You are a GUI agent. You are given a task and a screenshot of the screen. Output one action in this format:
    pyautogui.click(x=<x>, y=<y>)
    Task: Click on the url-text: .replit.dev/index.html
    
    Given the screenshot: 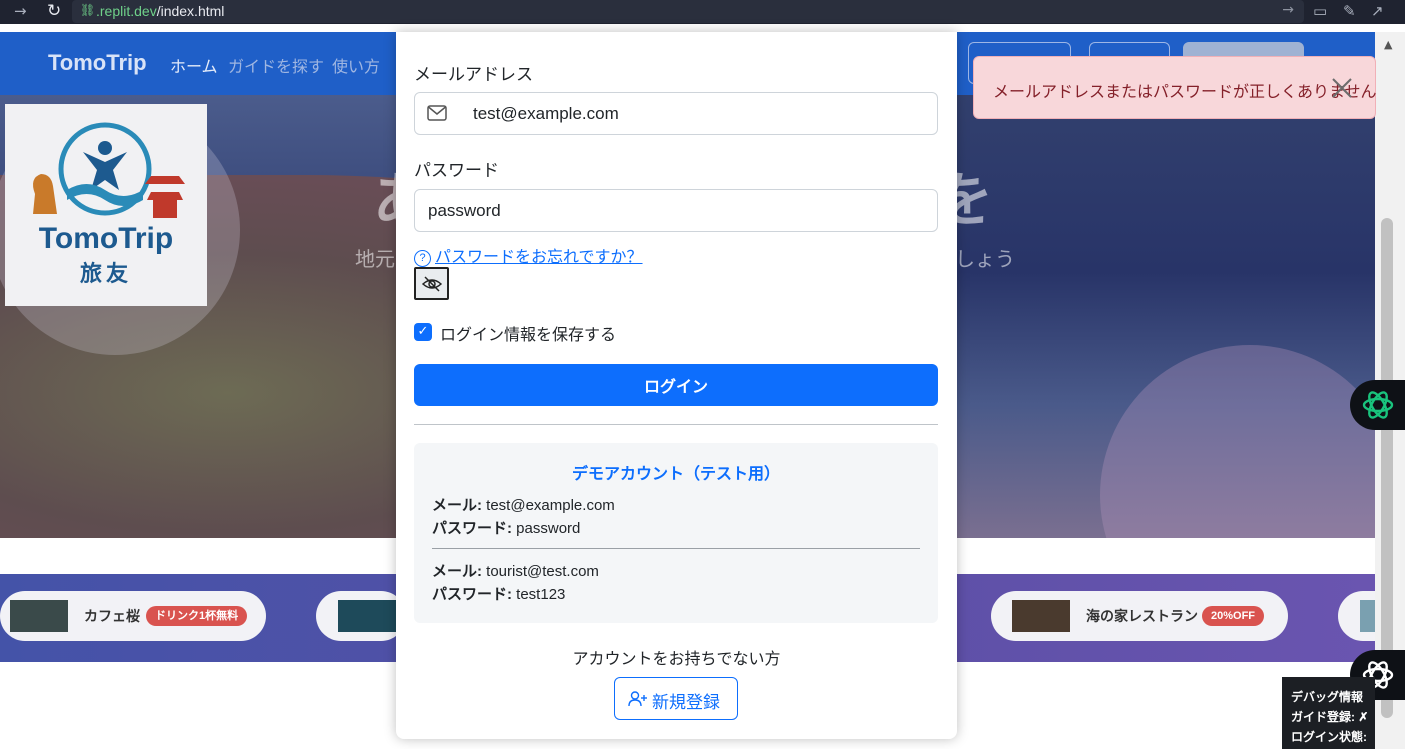 What is the action you would take?
    pyautogui.click(x=160, y=11)
    